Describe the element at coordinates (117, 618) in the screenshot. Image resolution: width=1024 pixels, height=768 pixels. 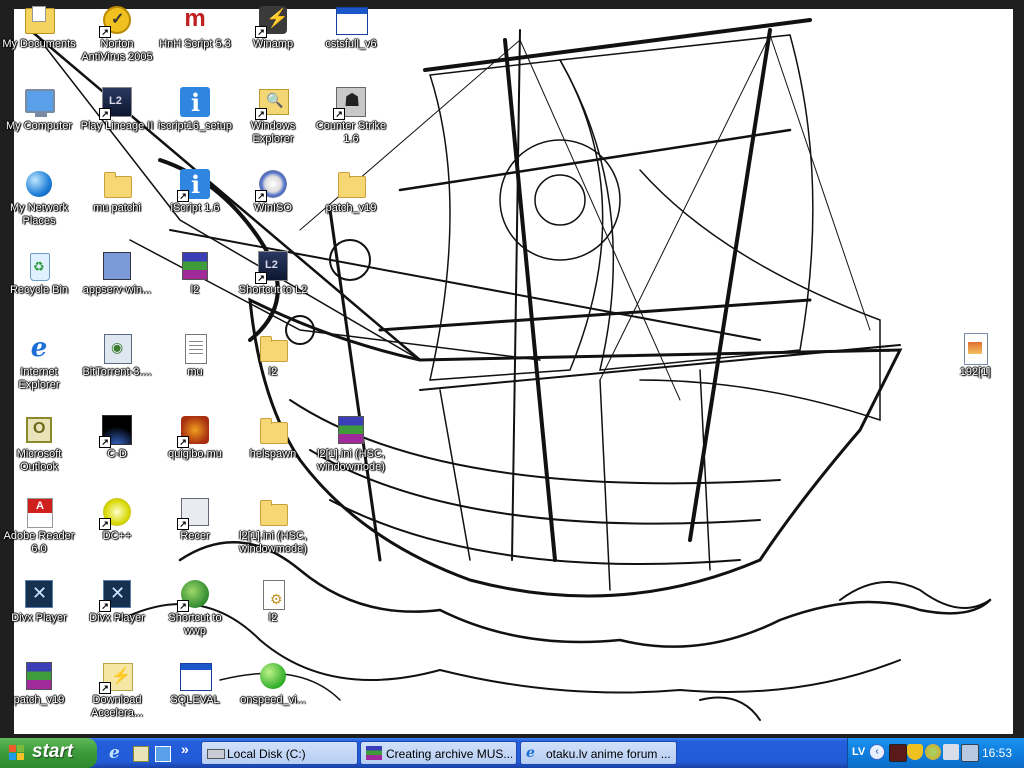
I see `desktop-icon-label: Divx Player` at that location.